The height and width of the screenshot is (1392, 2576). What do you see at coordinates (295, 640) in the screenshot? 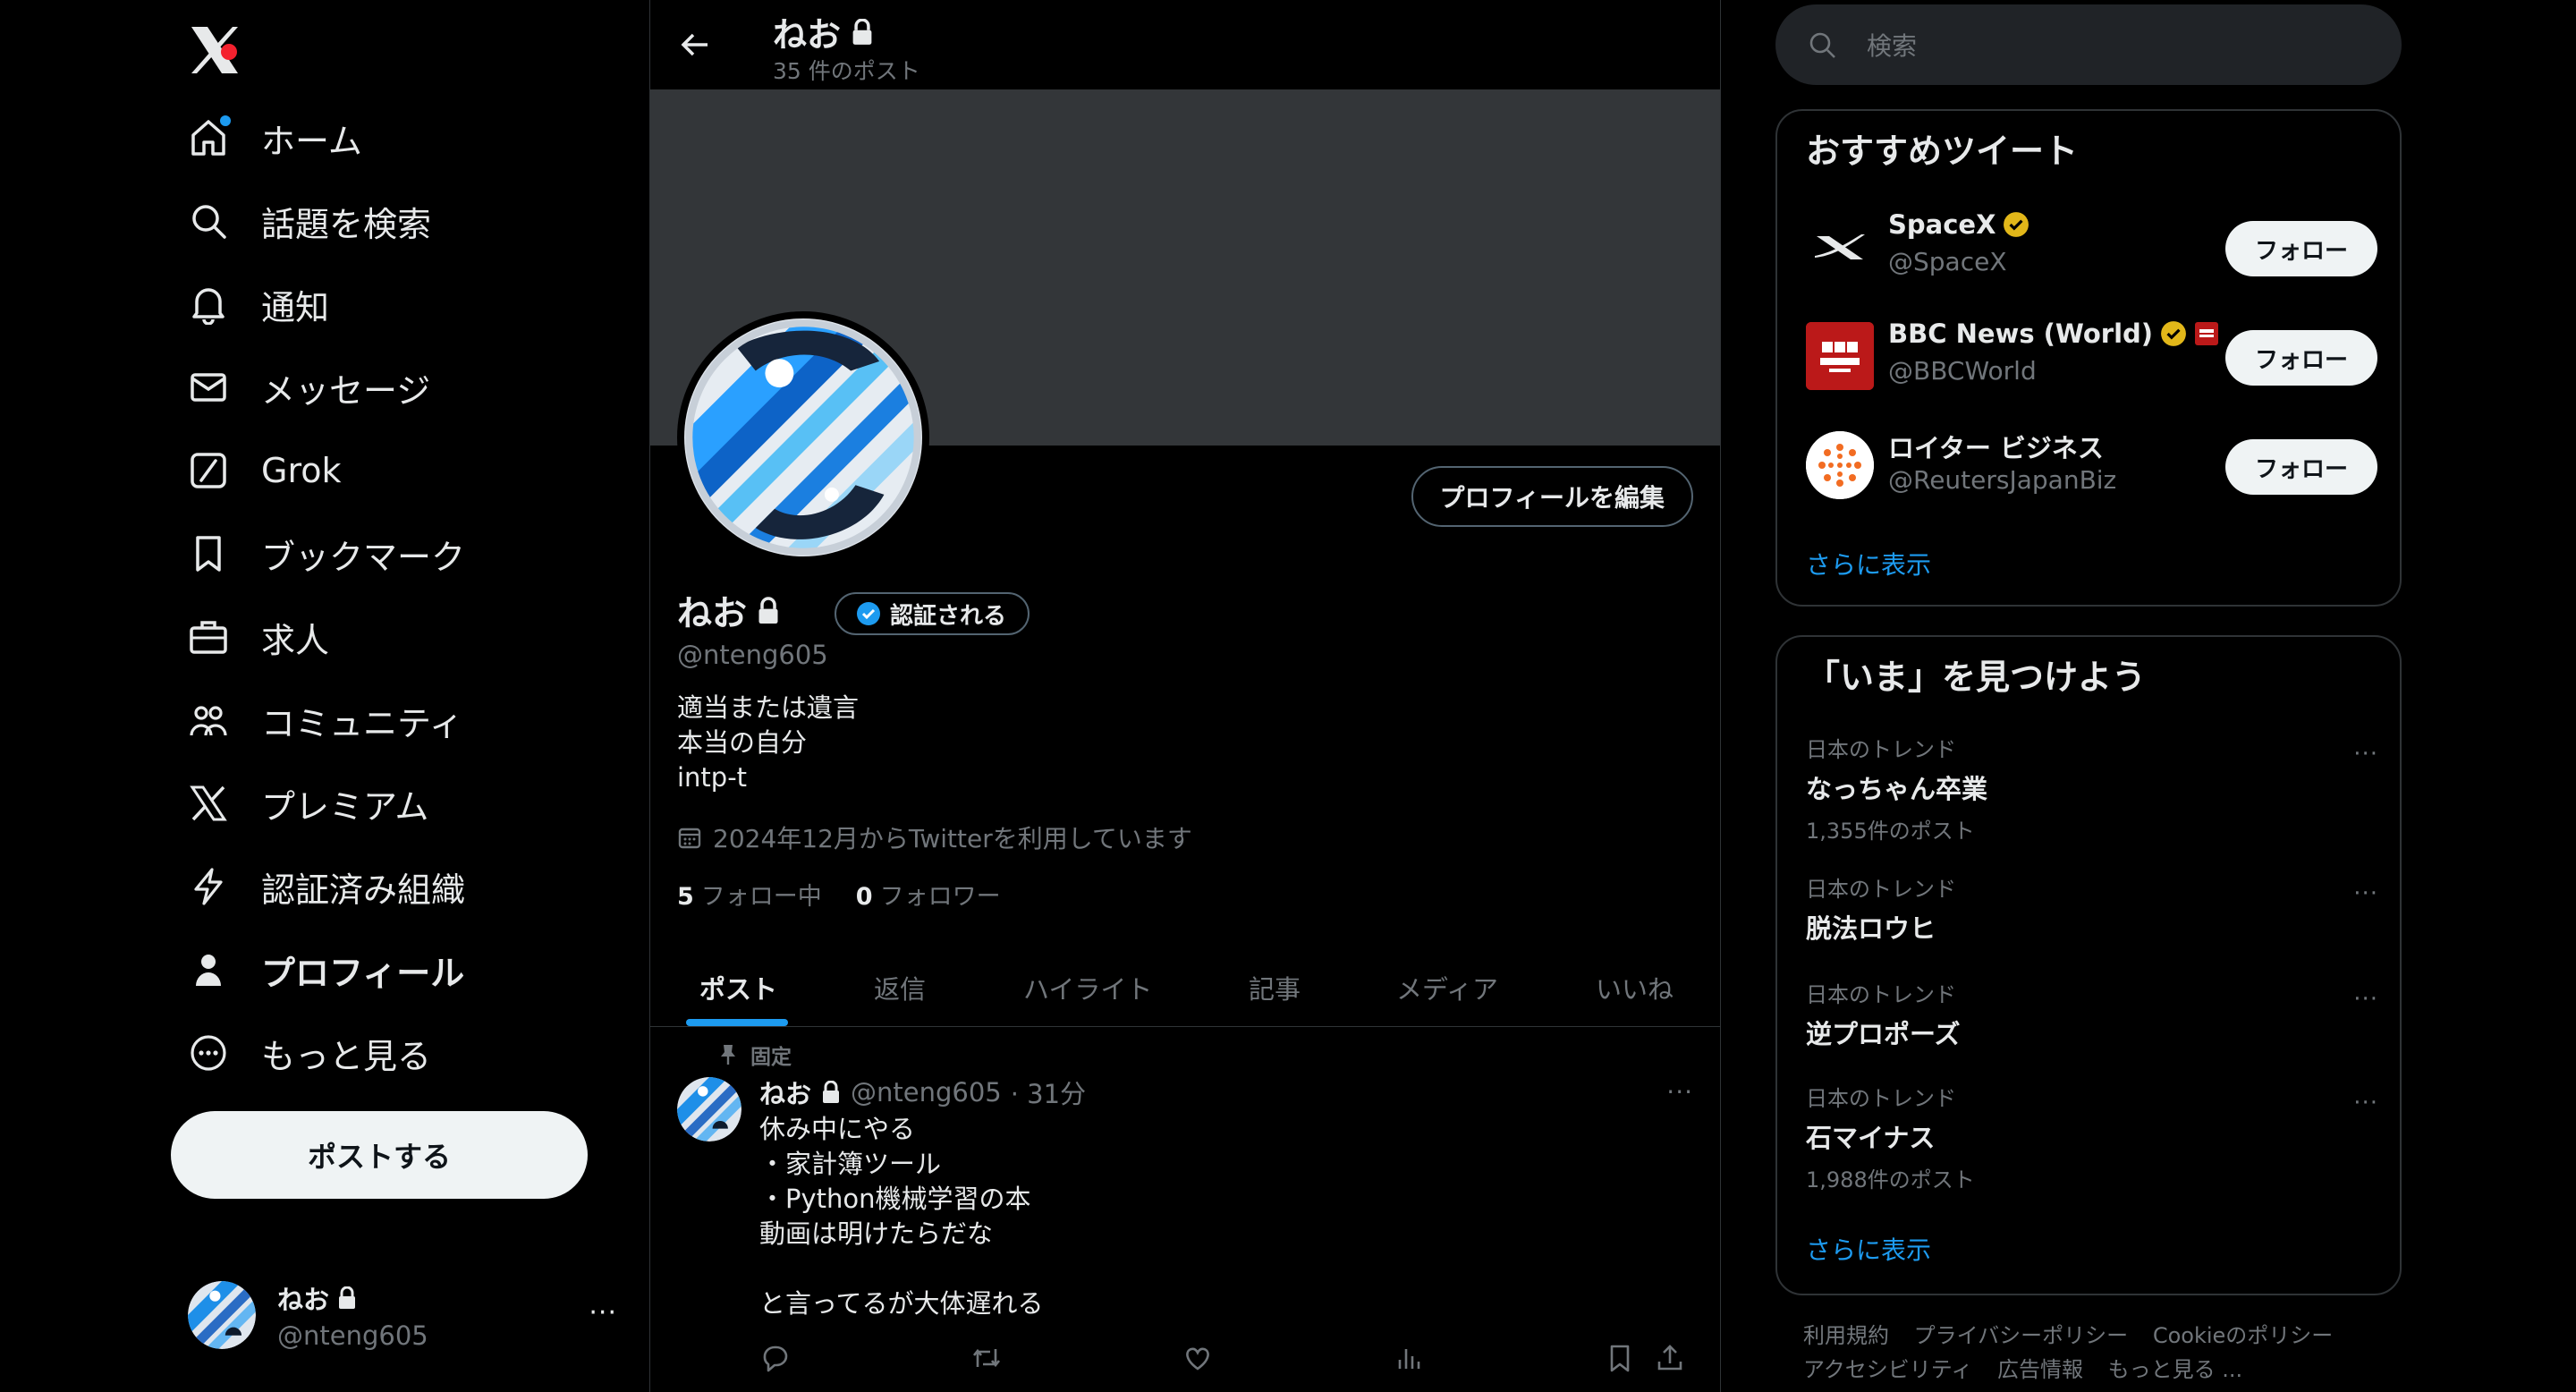
I see `nav-label: 求人` at bounding box center [295, 640].